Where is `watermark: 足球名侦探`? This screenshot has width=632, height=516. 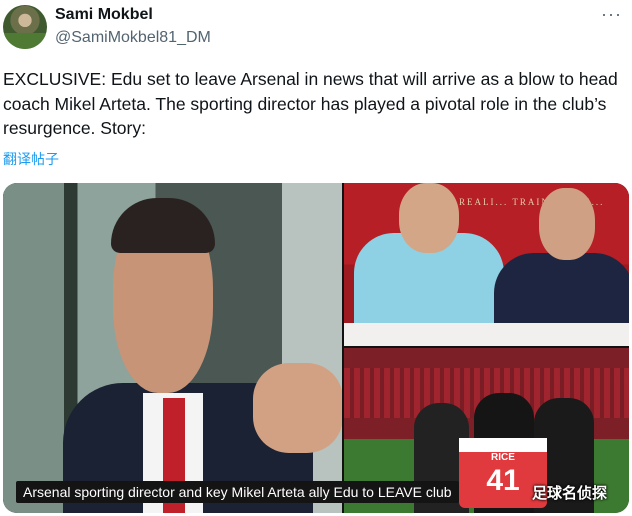 watermark: 足球名侦探 is located at coordinates (570, 493).